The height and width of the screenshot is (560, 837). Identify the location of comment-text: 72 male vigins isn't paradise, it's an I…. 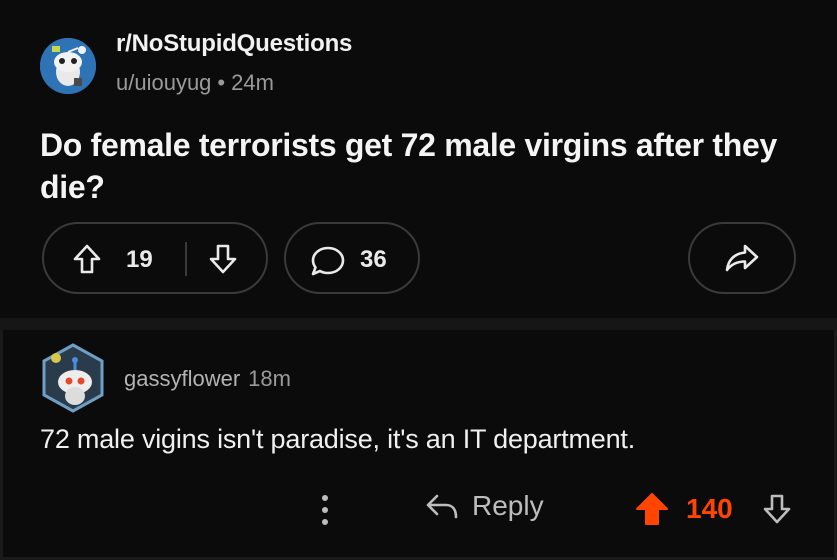
(338, 439).